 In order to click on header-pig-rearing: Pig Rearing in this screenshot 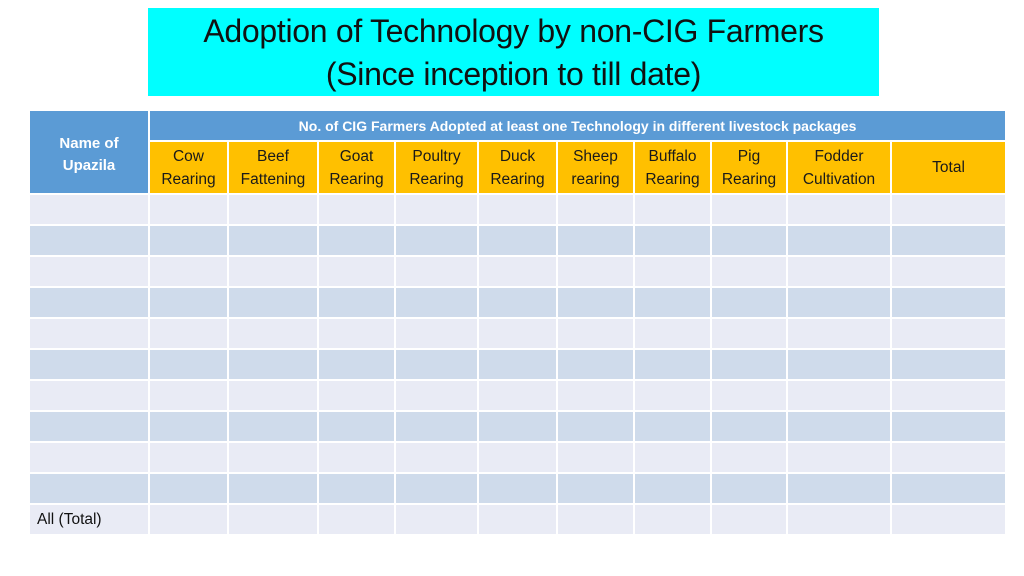, I will do `click(749, 167)`.